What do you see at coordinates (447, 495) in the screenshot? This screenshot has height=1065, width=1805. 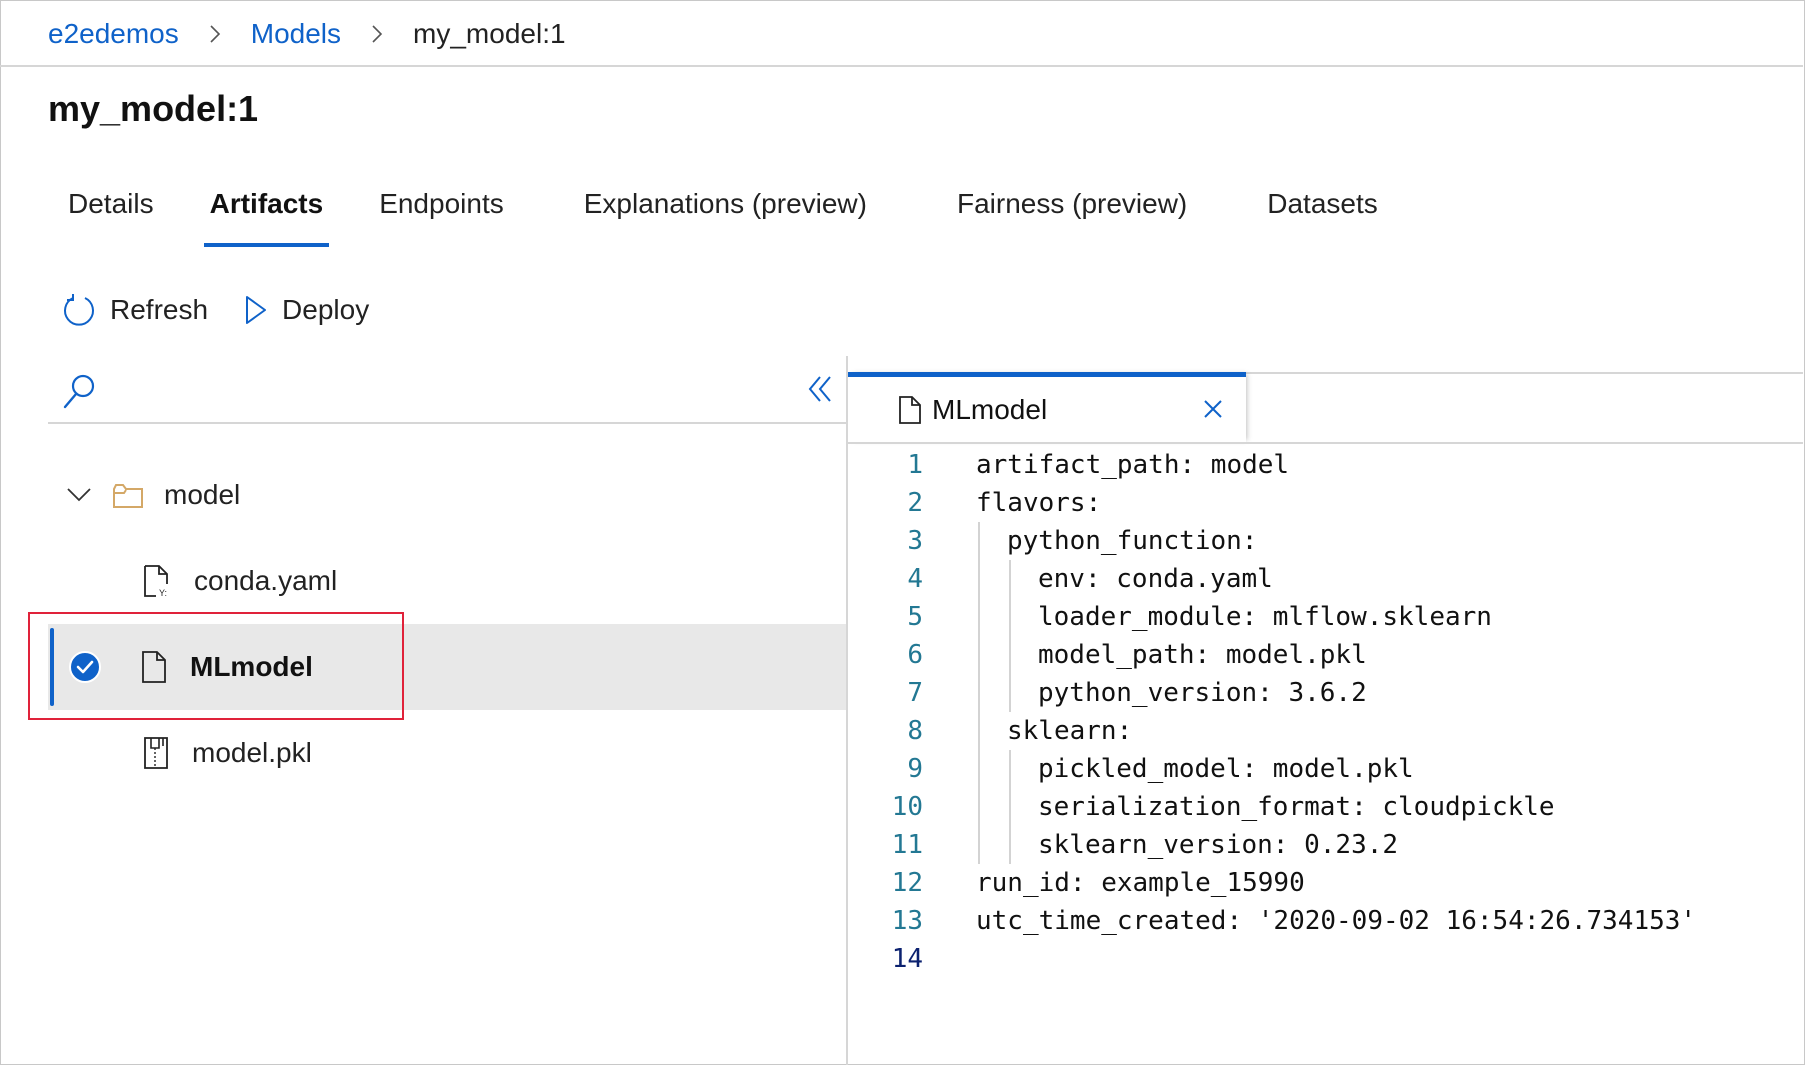 I see `tree-folder-model: model` at bounding box center [447, 495].